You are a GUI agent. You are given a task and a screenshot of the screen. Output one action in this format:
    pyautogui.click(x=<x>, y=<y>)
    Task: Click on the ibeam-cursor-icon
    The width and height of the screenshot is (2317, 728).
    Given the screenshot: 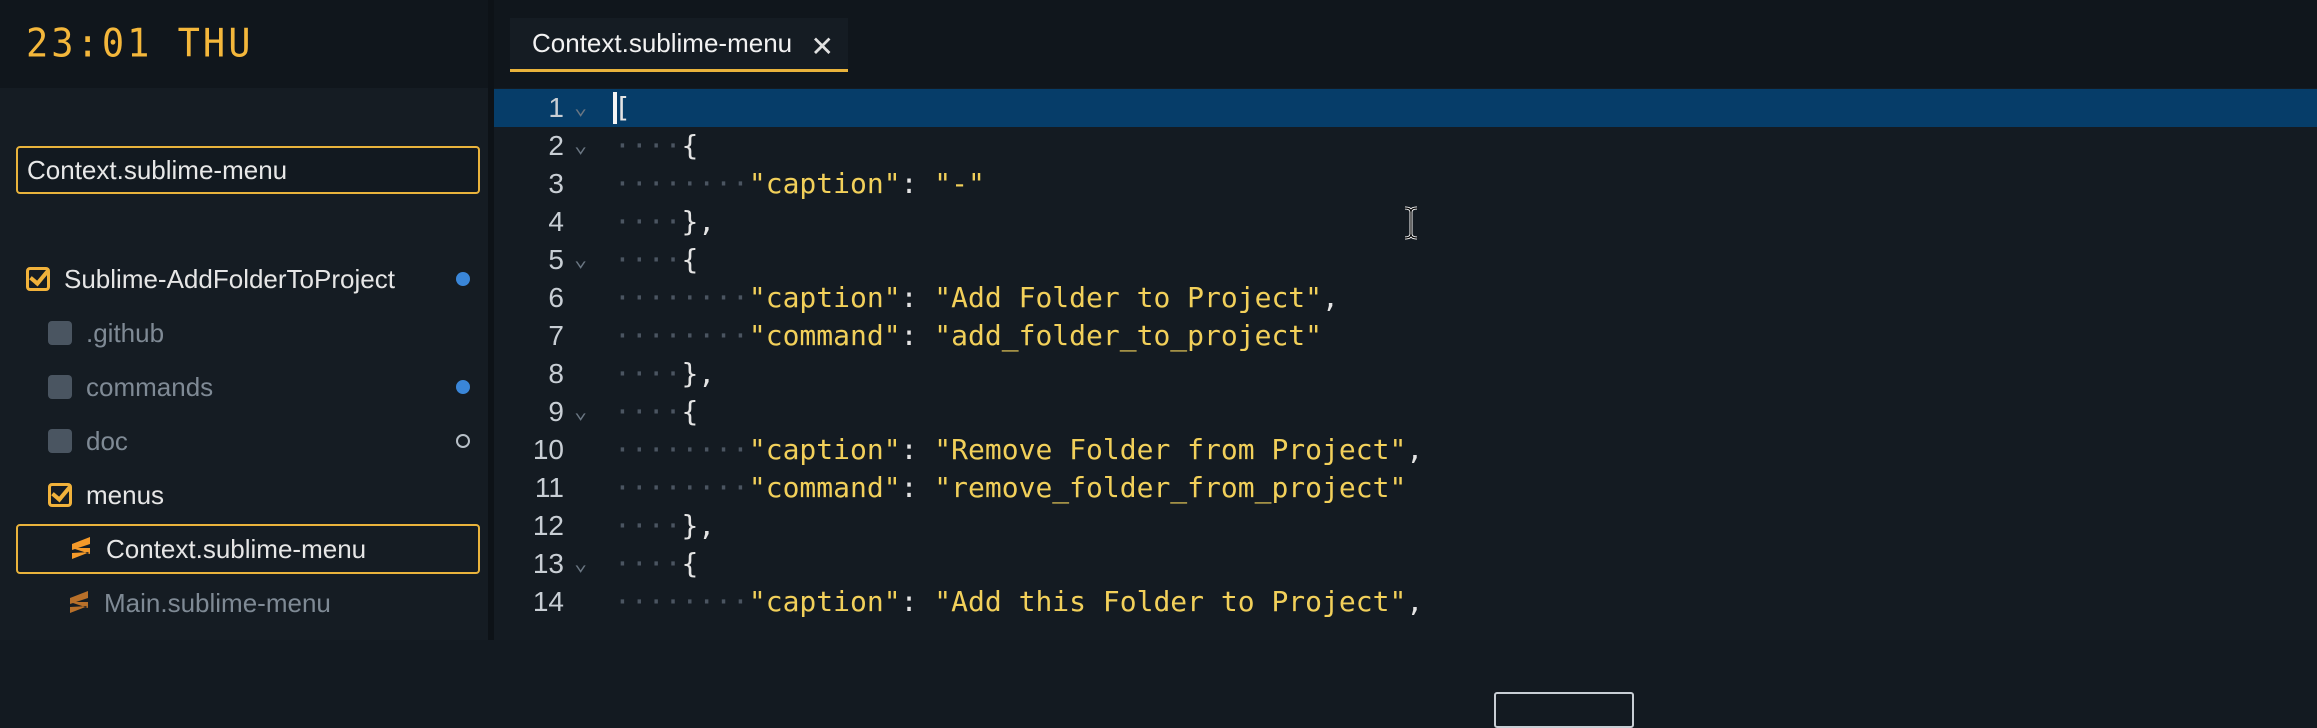 What is the action you would take?
    pyautogui.click(x=1411, y=223)
    